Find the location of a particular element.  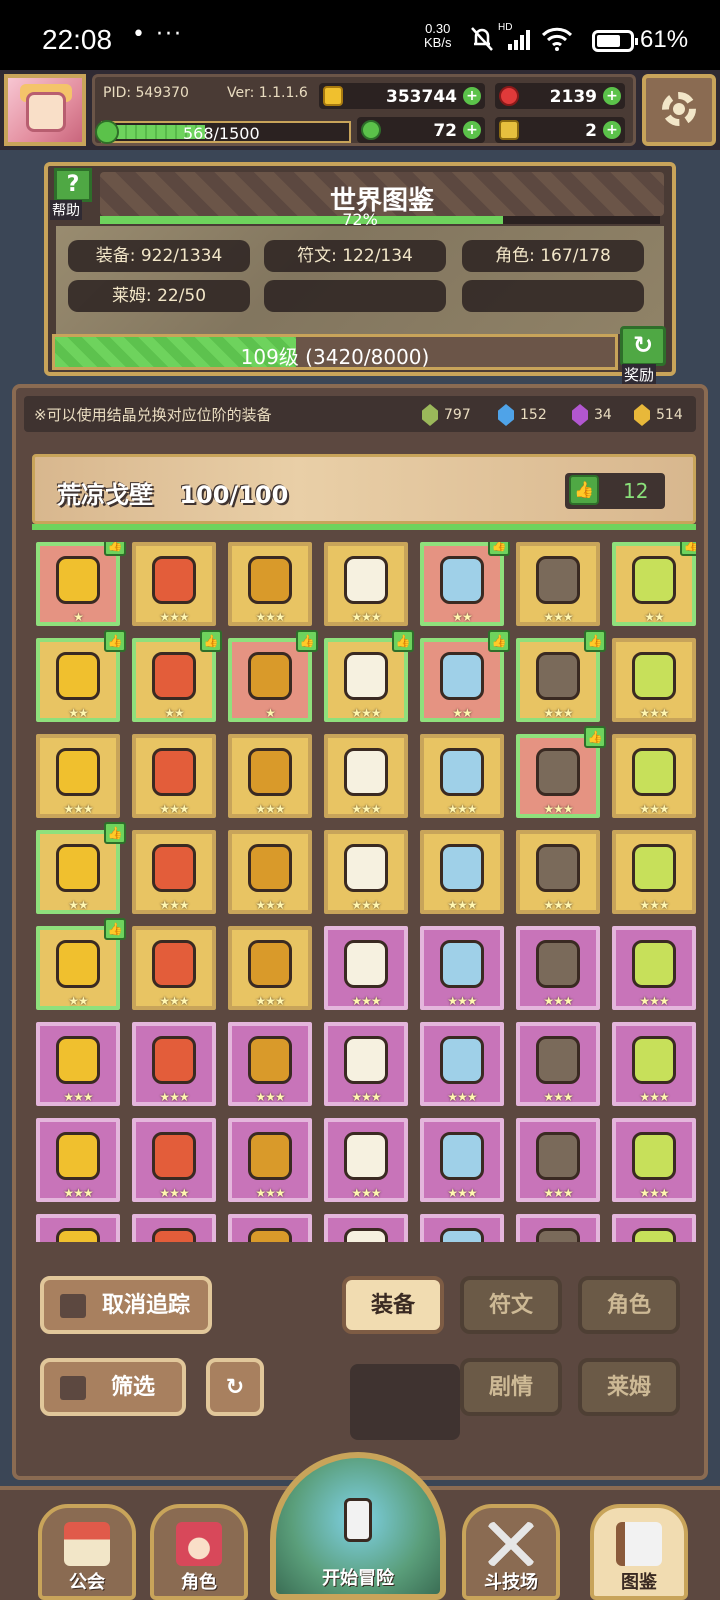

untrack-button: 取消追踪 is located at coordinates (126, 1305).